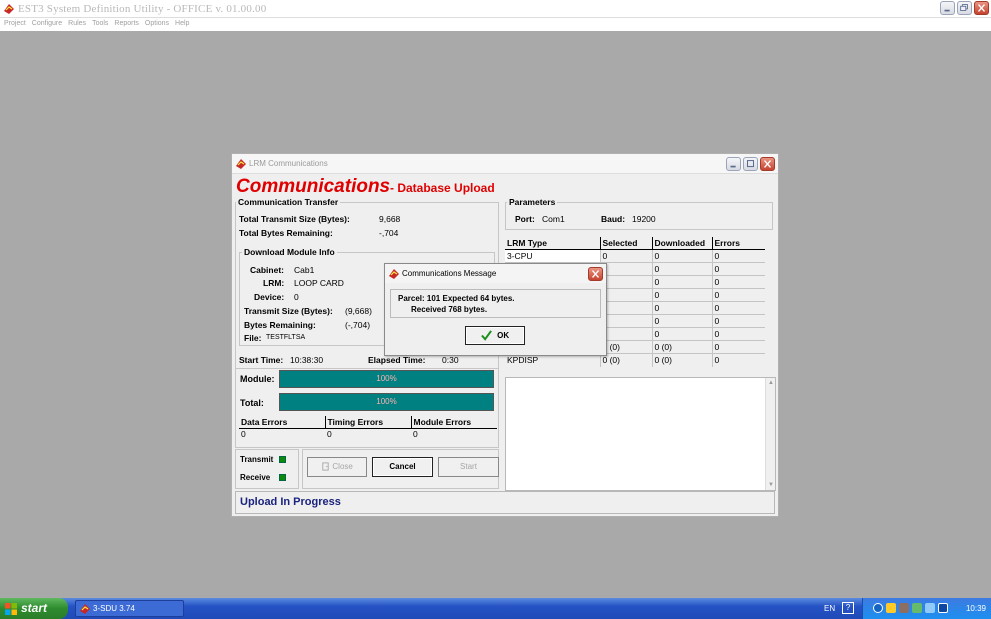 The width and height of the screenshot is (991, 619). I want to click on menu-options: Options, so click(157, 24).